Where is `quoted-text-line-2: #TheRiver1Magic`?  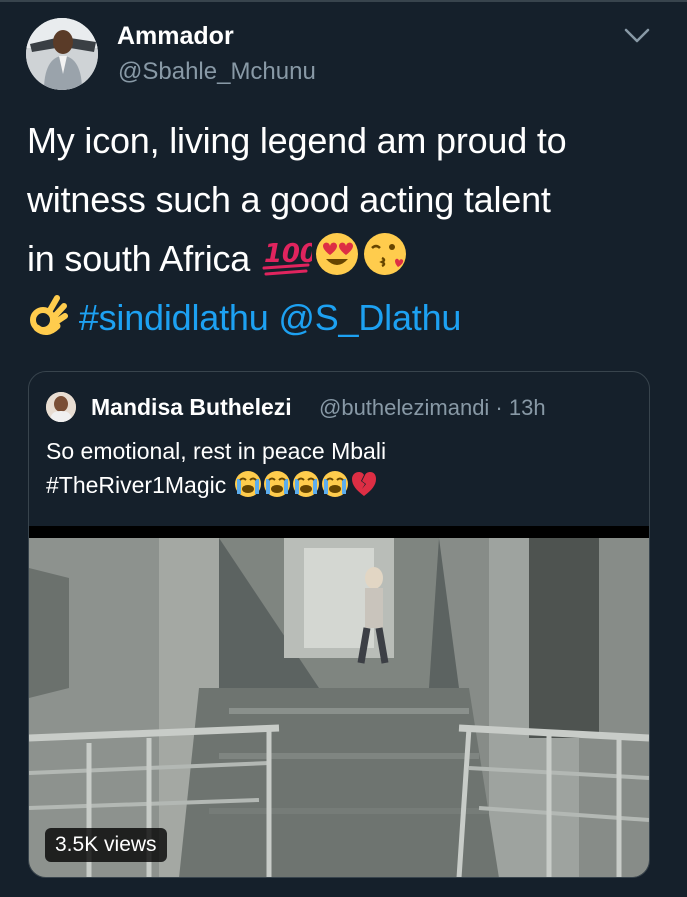
quoted-text-line-2: #TheRiver1Magic is located at coordinates (341, 487).